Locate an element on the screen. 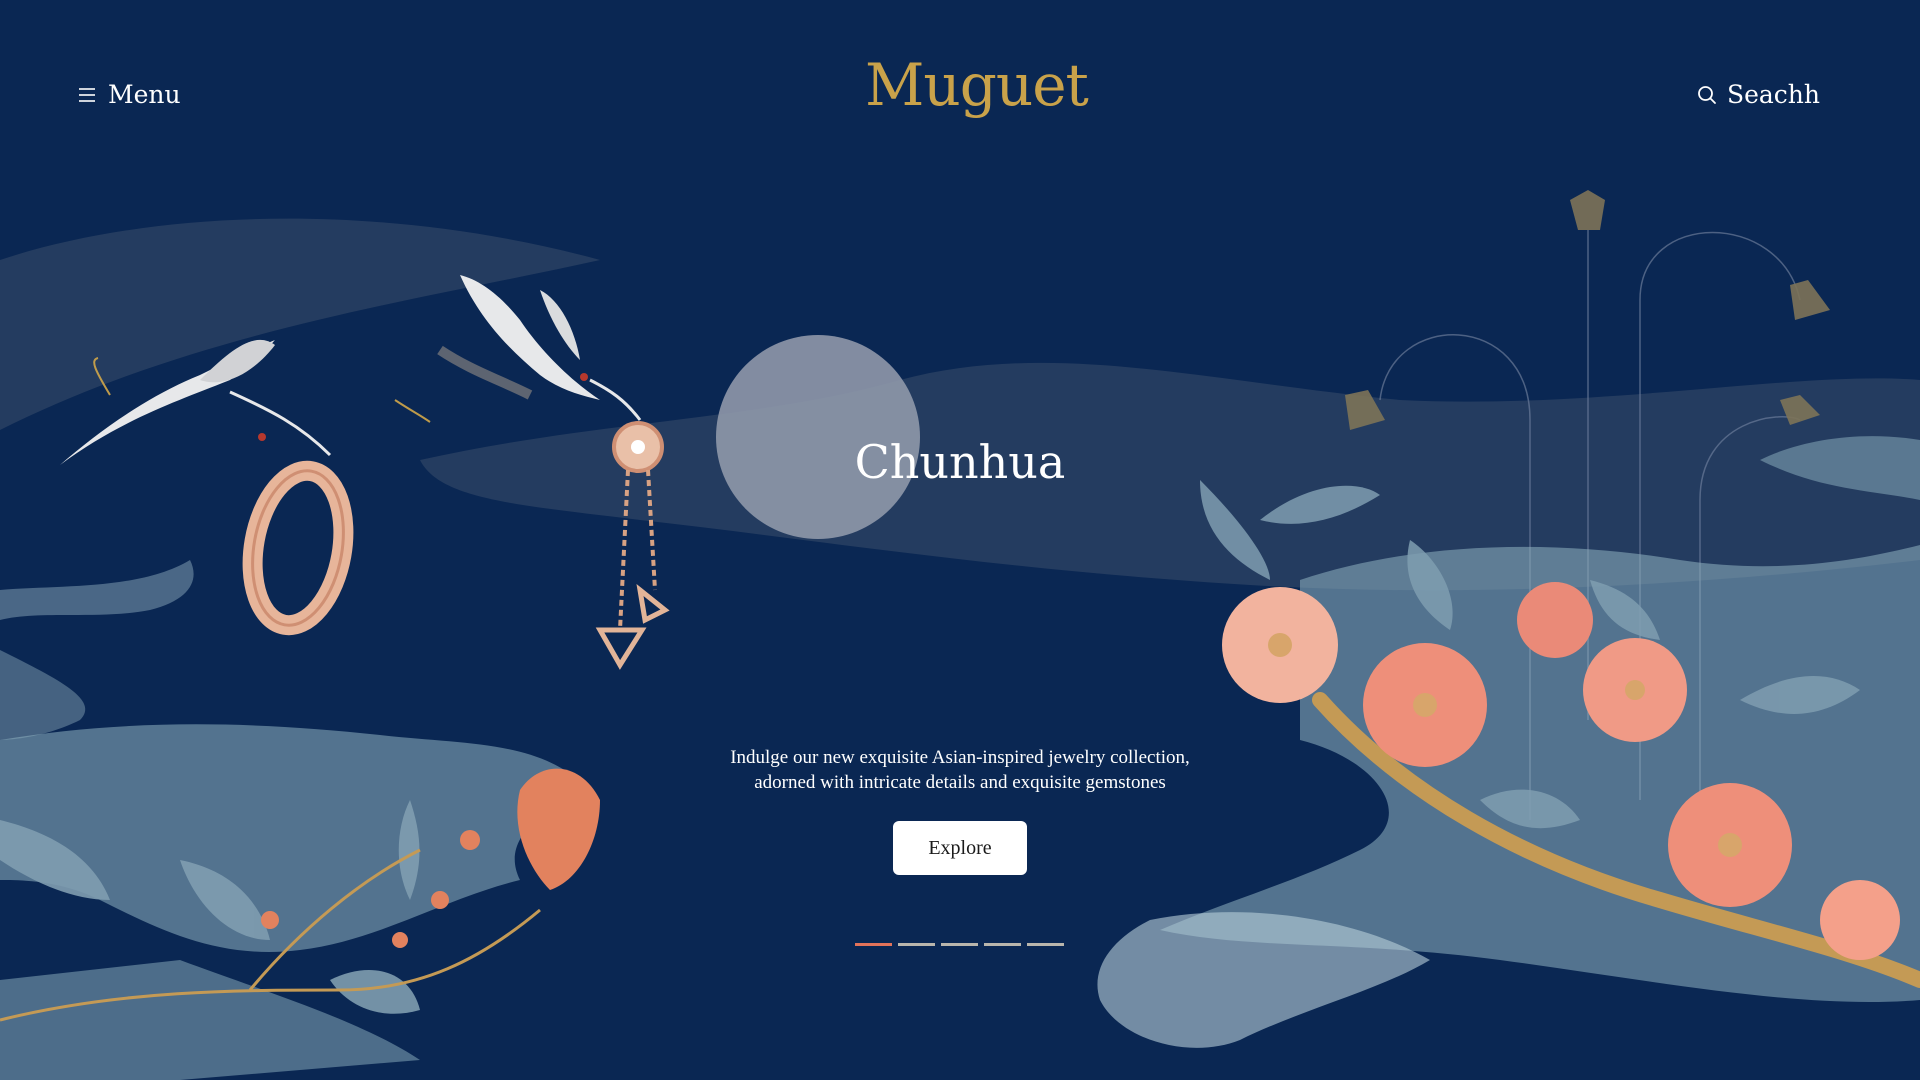 Image resolution: width=1920 pixels, height=1080 pixels. ring-icon is located at coordinates (298, 548).